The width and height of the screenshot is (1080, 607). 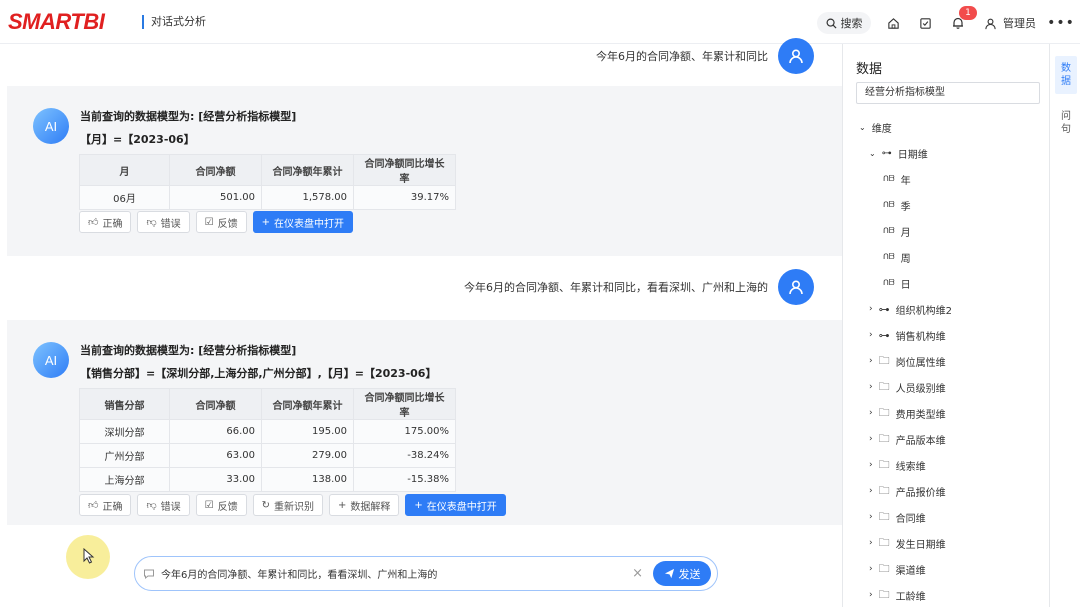 What do you see at coordinates (124, 455) in the screenshot?
I see `table-cell: 广州分部` at bounding box center [124, 455].